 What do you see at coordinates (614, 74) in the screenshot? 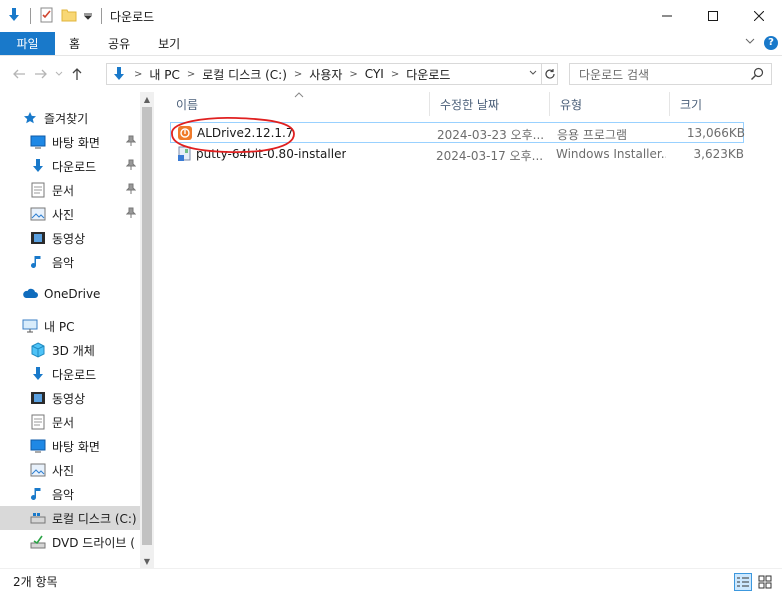
I see `search-input: 다운로드 검색` at bounding box center [614, 74].